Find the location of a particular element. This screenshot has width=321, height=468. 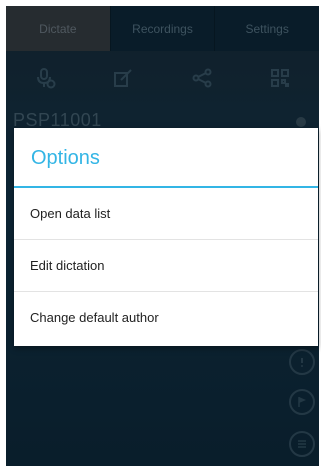

option-edit-dictation: Edit dictation is located at coordinates (166, 266).